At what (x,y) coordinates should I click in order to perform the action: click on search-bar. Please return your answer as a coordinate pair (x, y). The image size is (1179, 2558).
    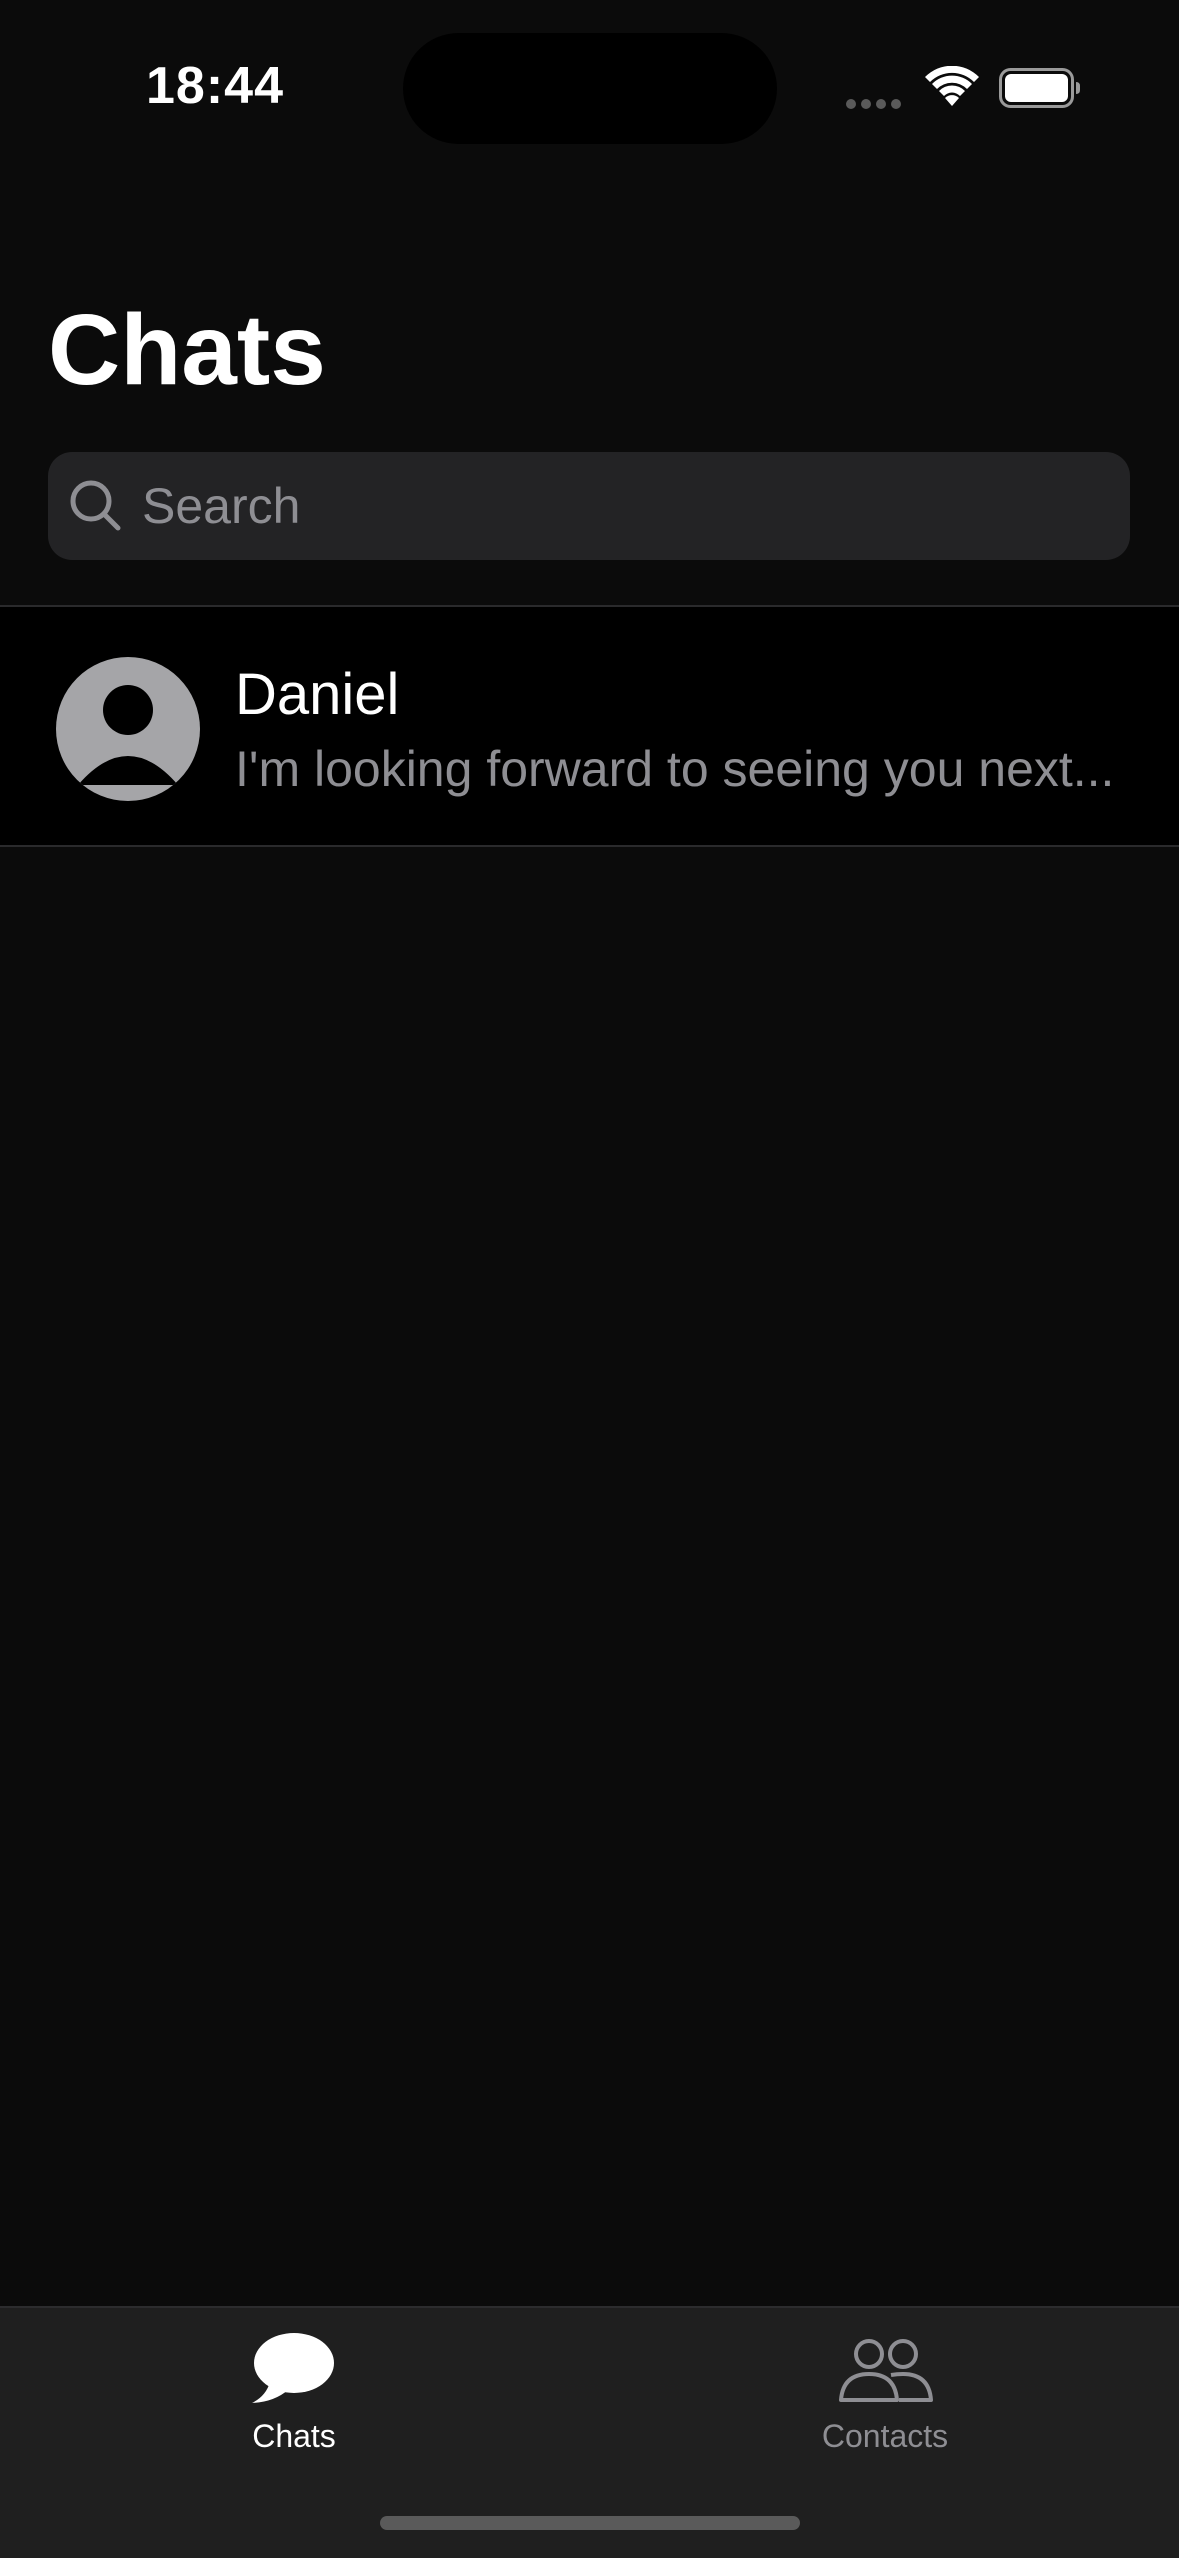
    Looking at the image, I should click on (589, 506).